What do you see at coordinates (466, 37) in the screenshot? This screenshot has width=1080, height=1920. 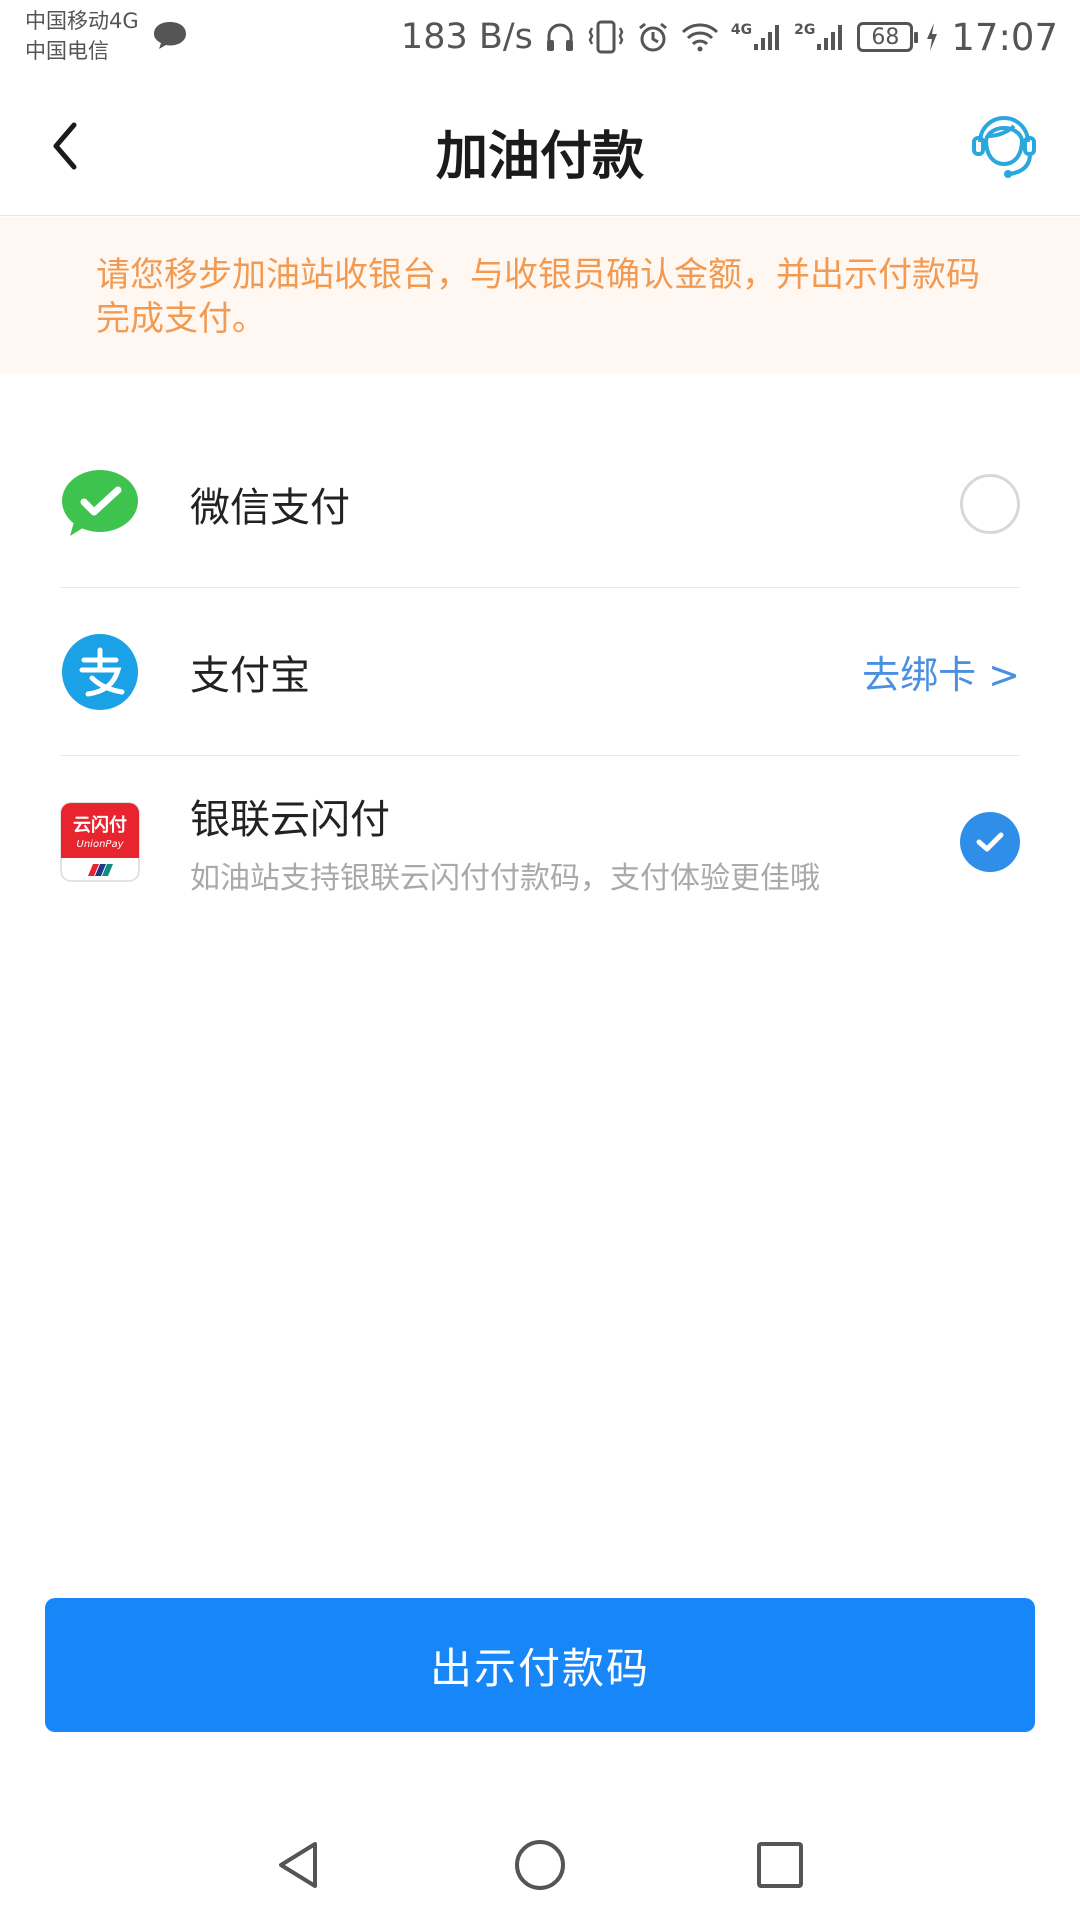 I see `network-speed: 183 B/s` at bounding box center [466, 37].